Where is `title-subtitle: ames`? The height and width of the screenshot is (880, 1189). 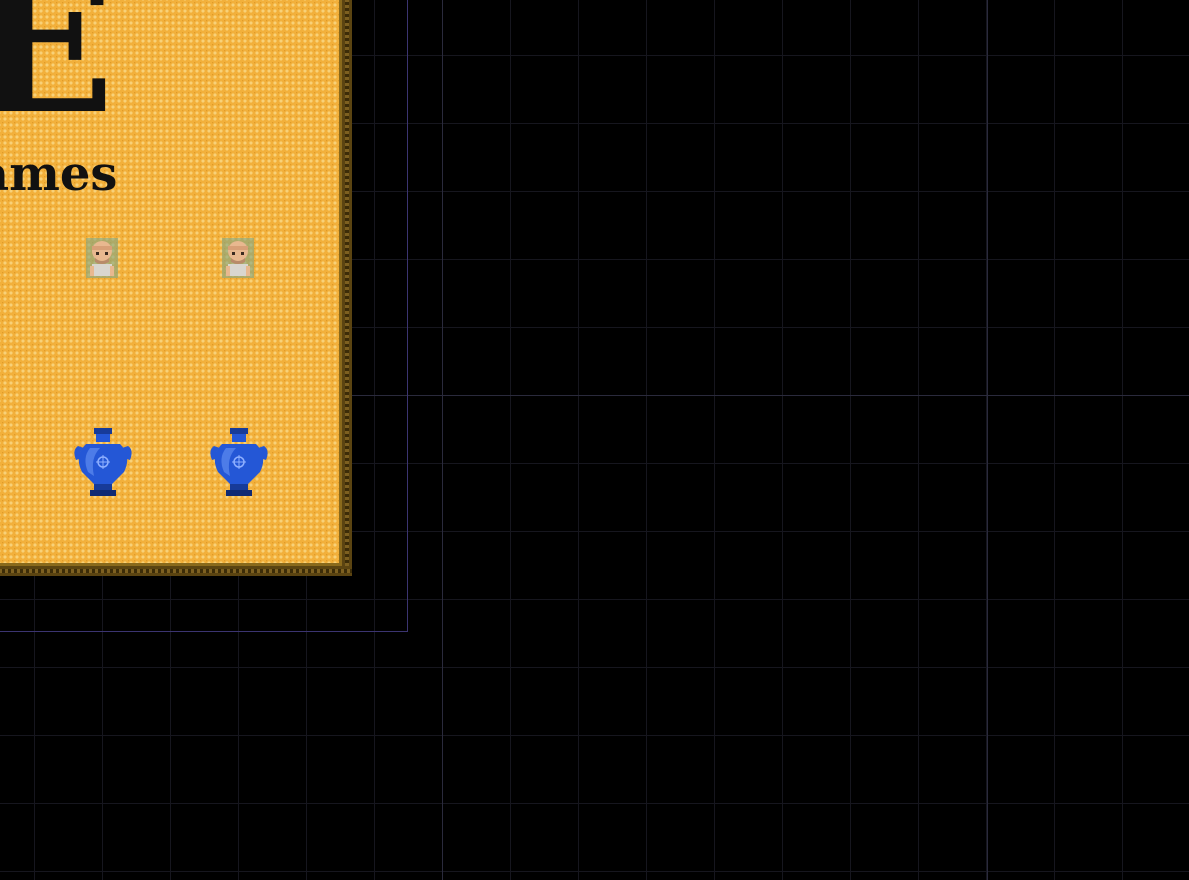 title-subtitle: ames is located at coordinates (59, 174).